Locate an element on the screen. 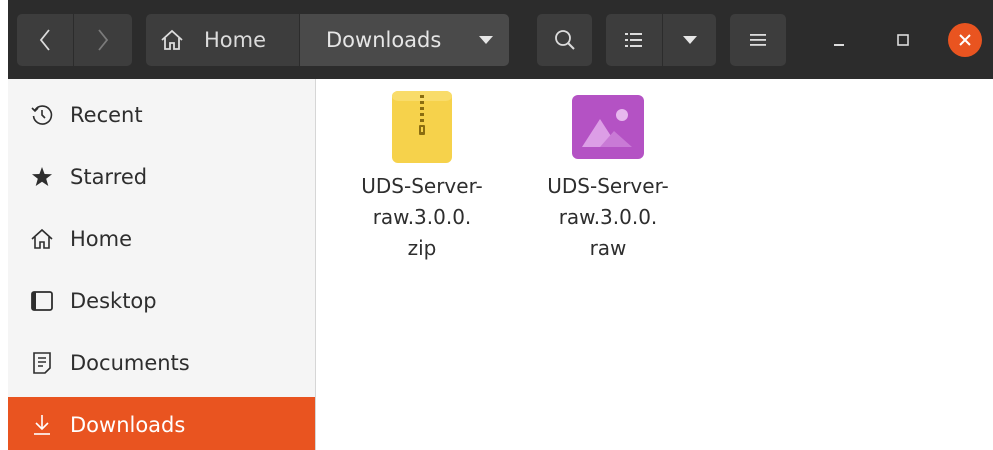 Image resolution: width=993 pixels, height=450 pixels. file-item-raw: UDS-Server- raw.3.0.0. raw is located at coordinates (608, 176).